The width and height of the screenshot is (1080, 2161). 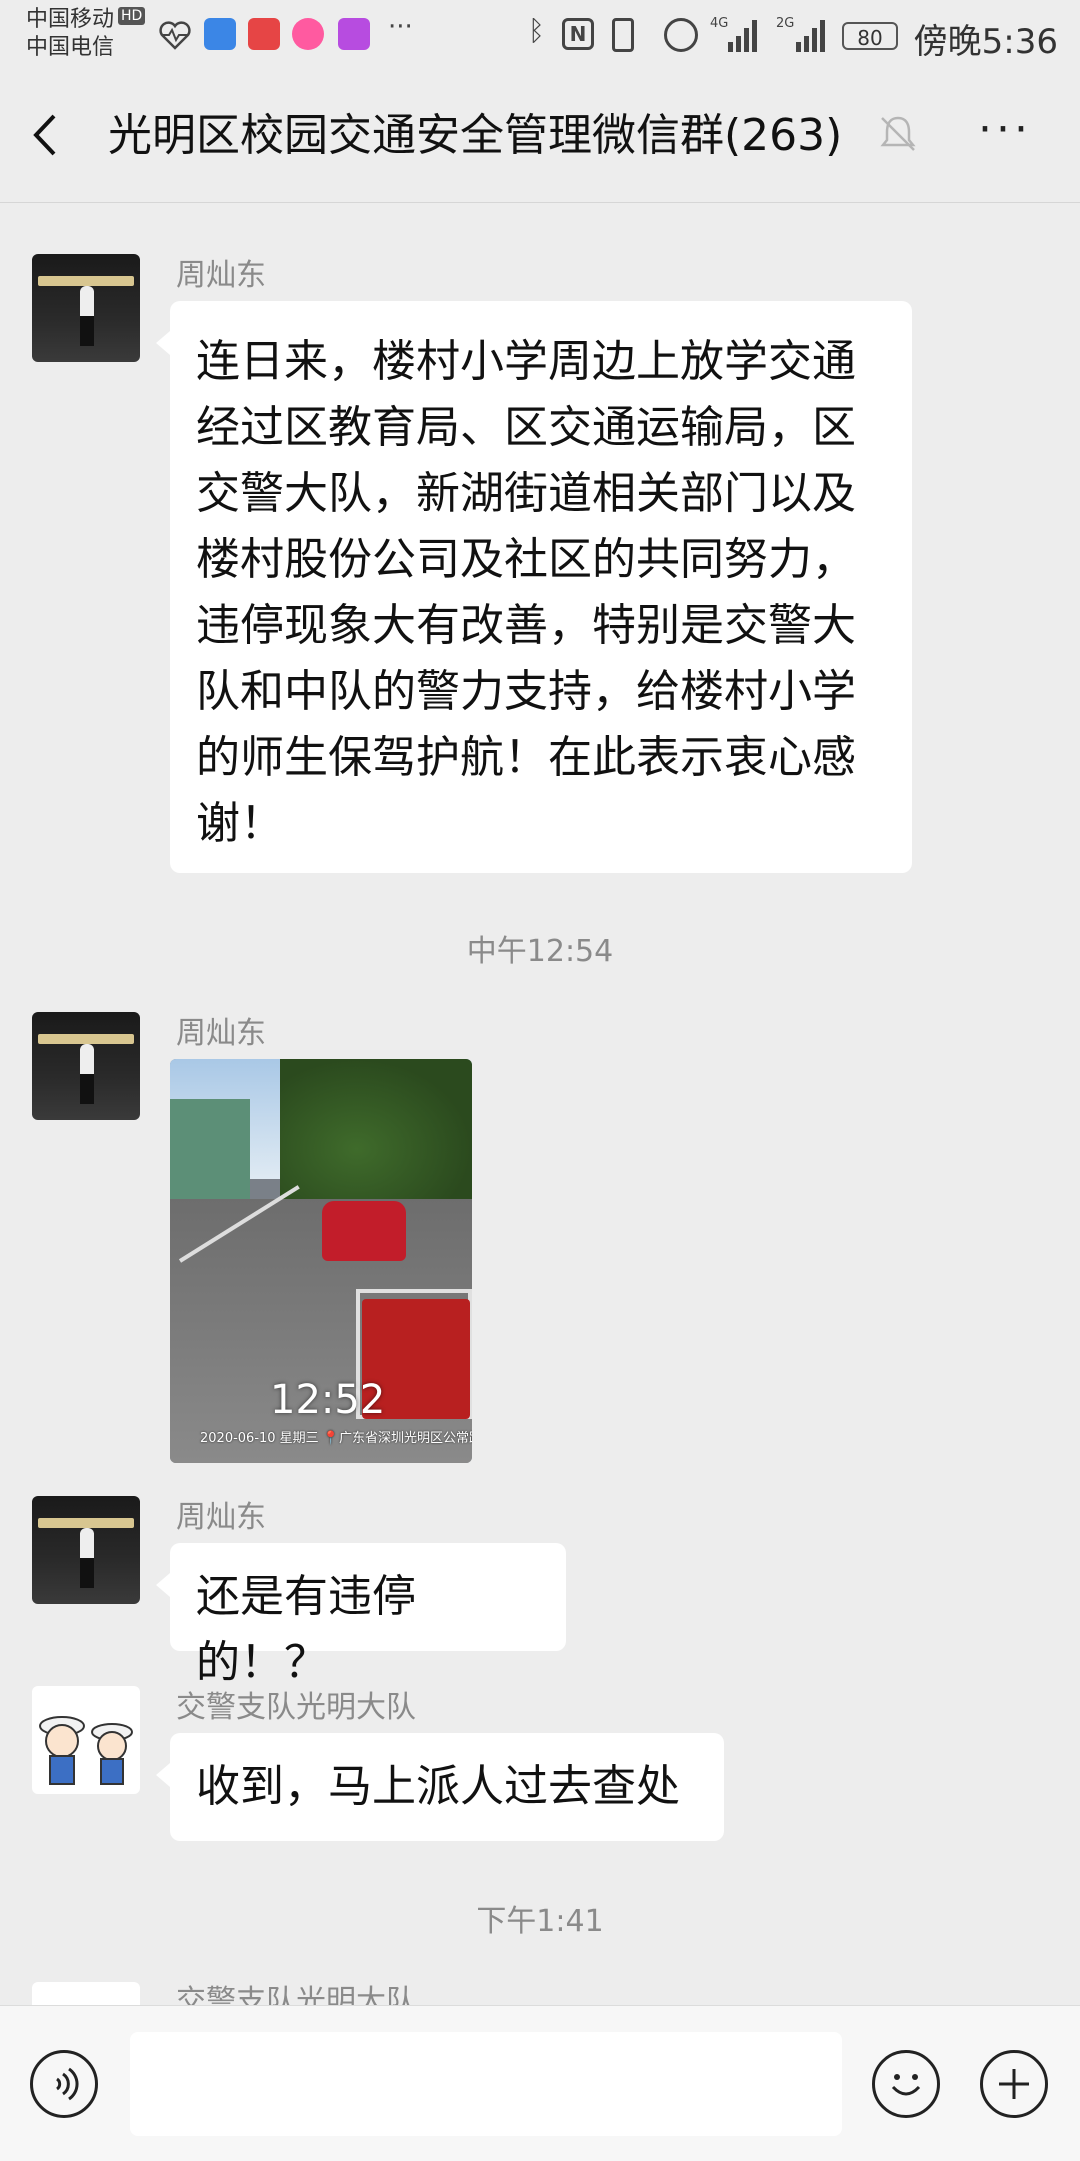 What do you see at coordinates (336, 1438) in the screenshot?
I see `video-watermark: 2020-06-10 星期三 📍广东省深圳光明区公常路` at bounding box center [336, 1438].